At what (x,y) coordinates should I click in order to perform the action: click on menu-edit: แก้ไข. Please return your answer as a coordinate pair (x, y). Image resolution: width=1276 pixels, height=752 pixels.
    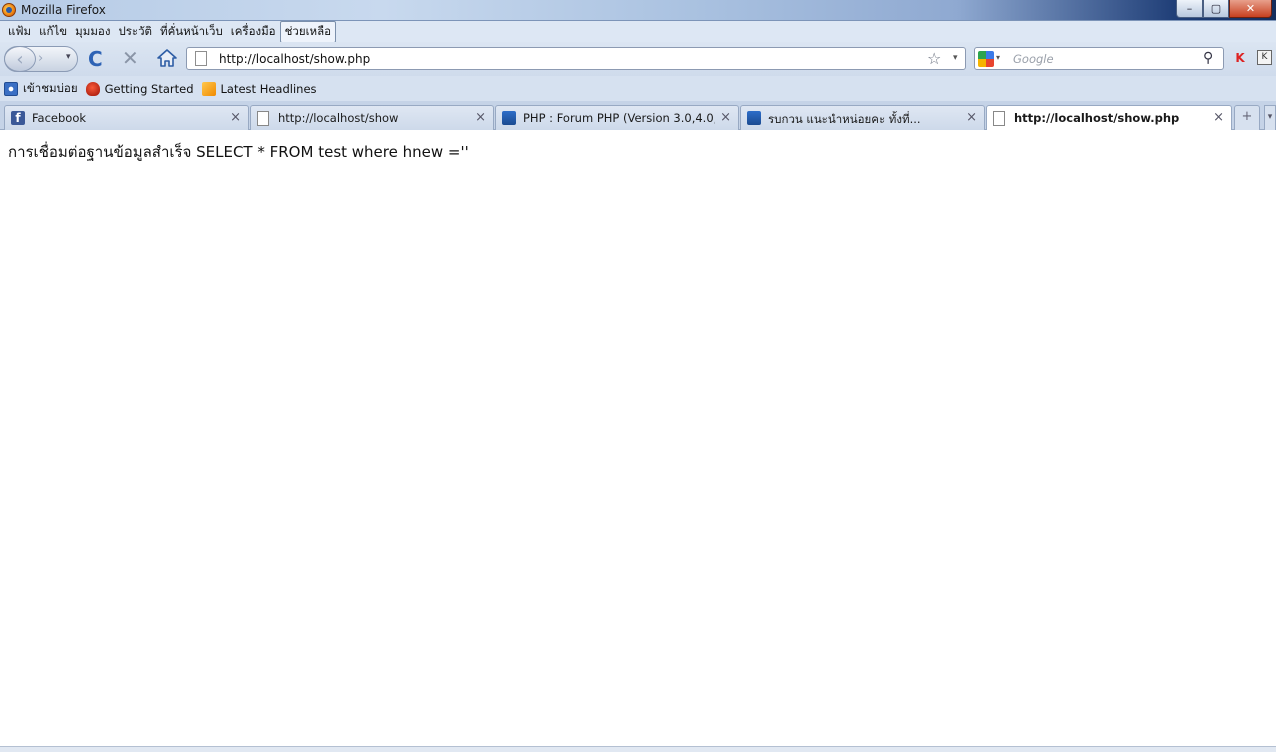
    Looking at the image, I should click on (53, 32).